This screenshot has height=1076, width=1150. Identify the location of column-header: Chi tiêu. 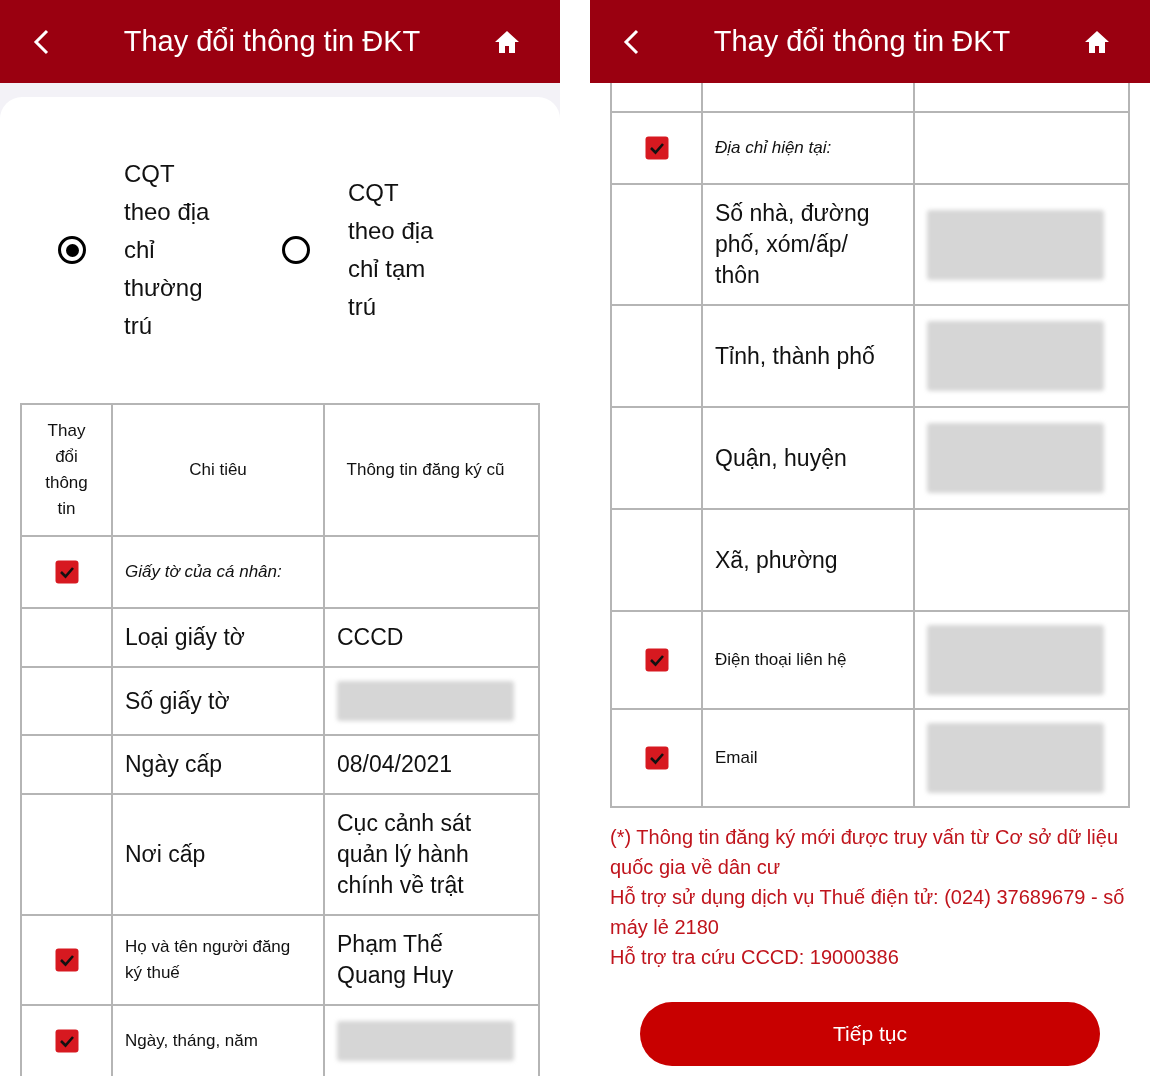
(218, 470).